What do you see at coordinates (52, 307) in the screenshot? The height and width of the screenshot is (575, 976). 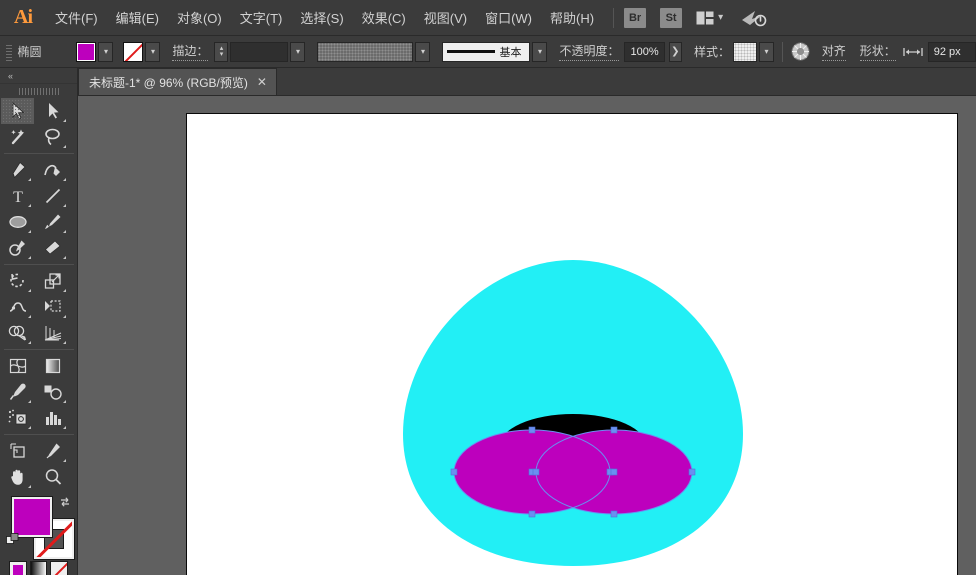 I see `tool-free-transform` at bounding box center [52, 307].